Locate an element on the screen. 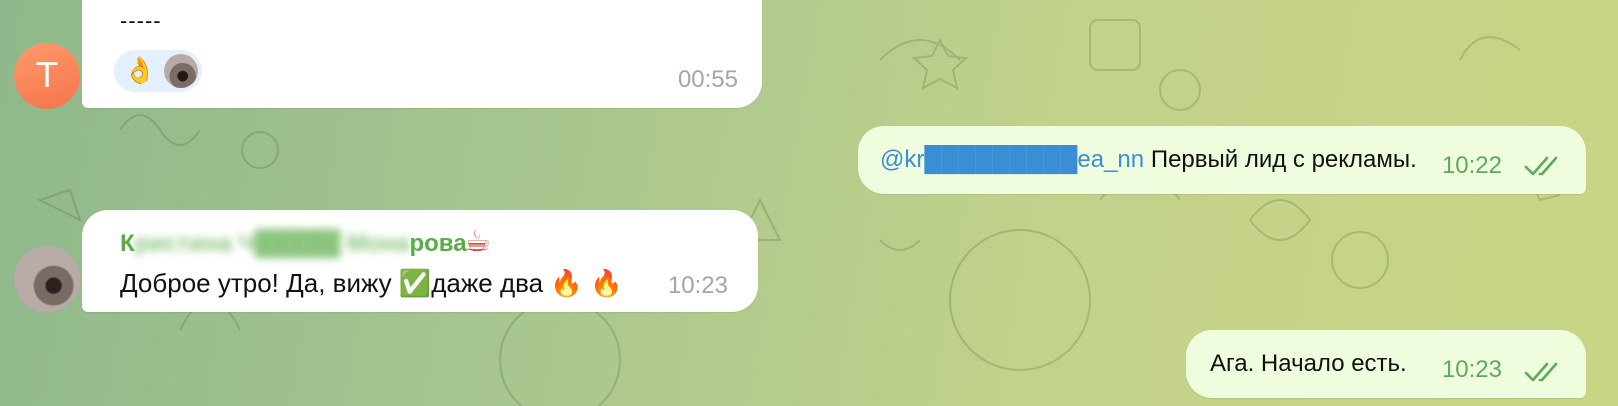 Image resolution: width=1618 pixels, height=406 pixels. avatar: T is located at coordinates (47, 76).